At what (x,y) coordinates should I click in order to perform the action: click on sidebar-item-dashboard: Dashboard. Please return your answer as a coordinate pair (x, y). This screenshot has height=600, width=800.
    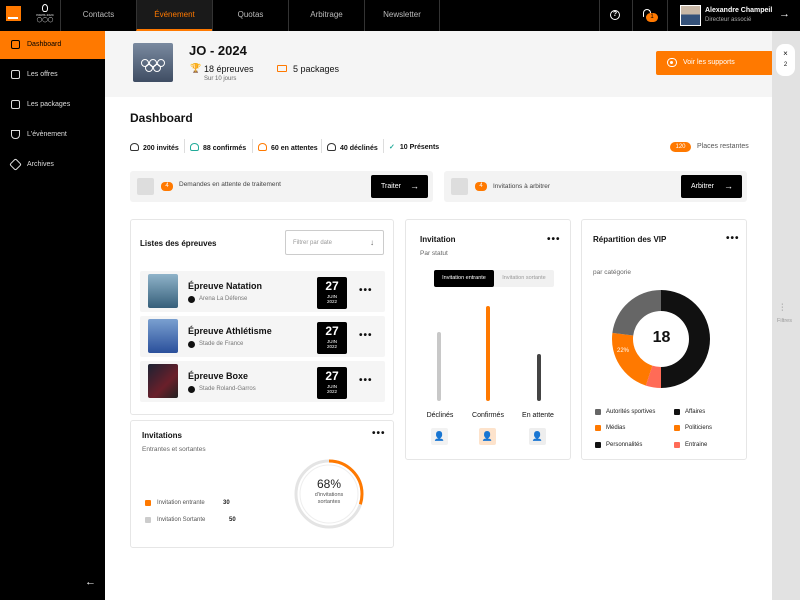
    Looking at the image, I should click on (52, 45).